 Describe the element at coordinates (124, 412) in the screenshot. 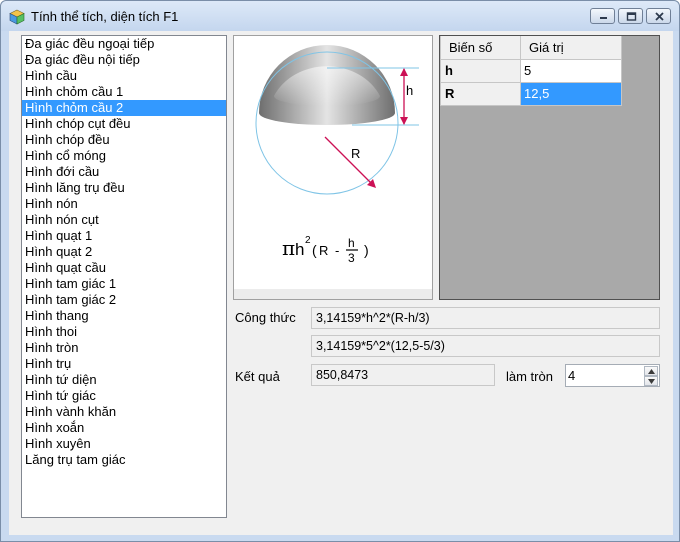

I see `shape-list-item: Hình vành khăn` at that location.